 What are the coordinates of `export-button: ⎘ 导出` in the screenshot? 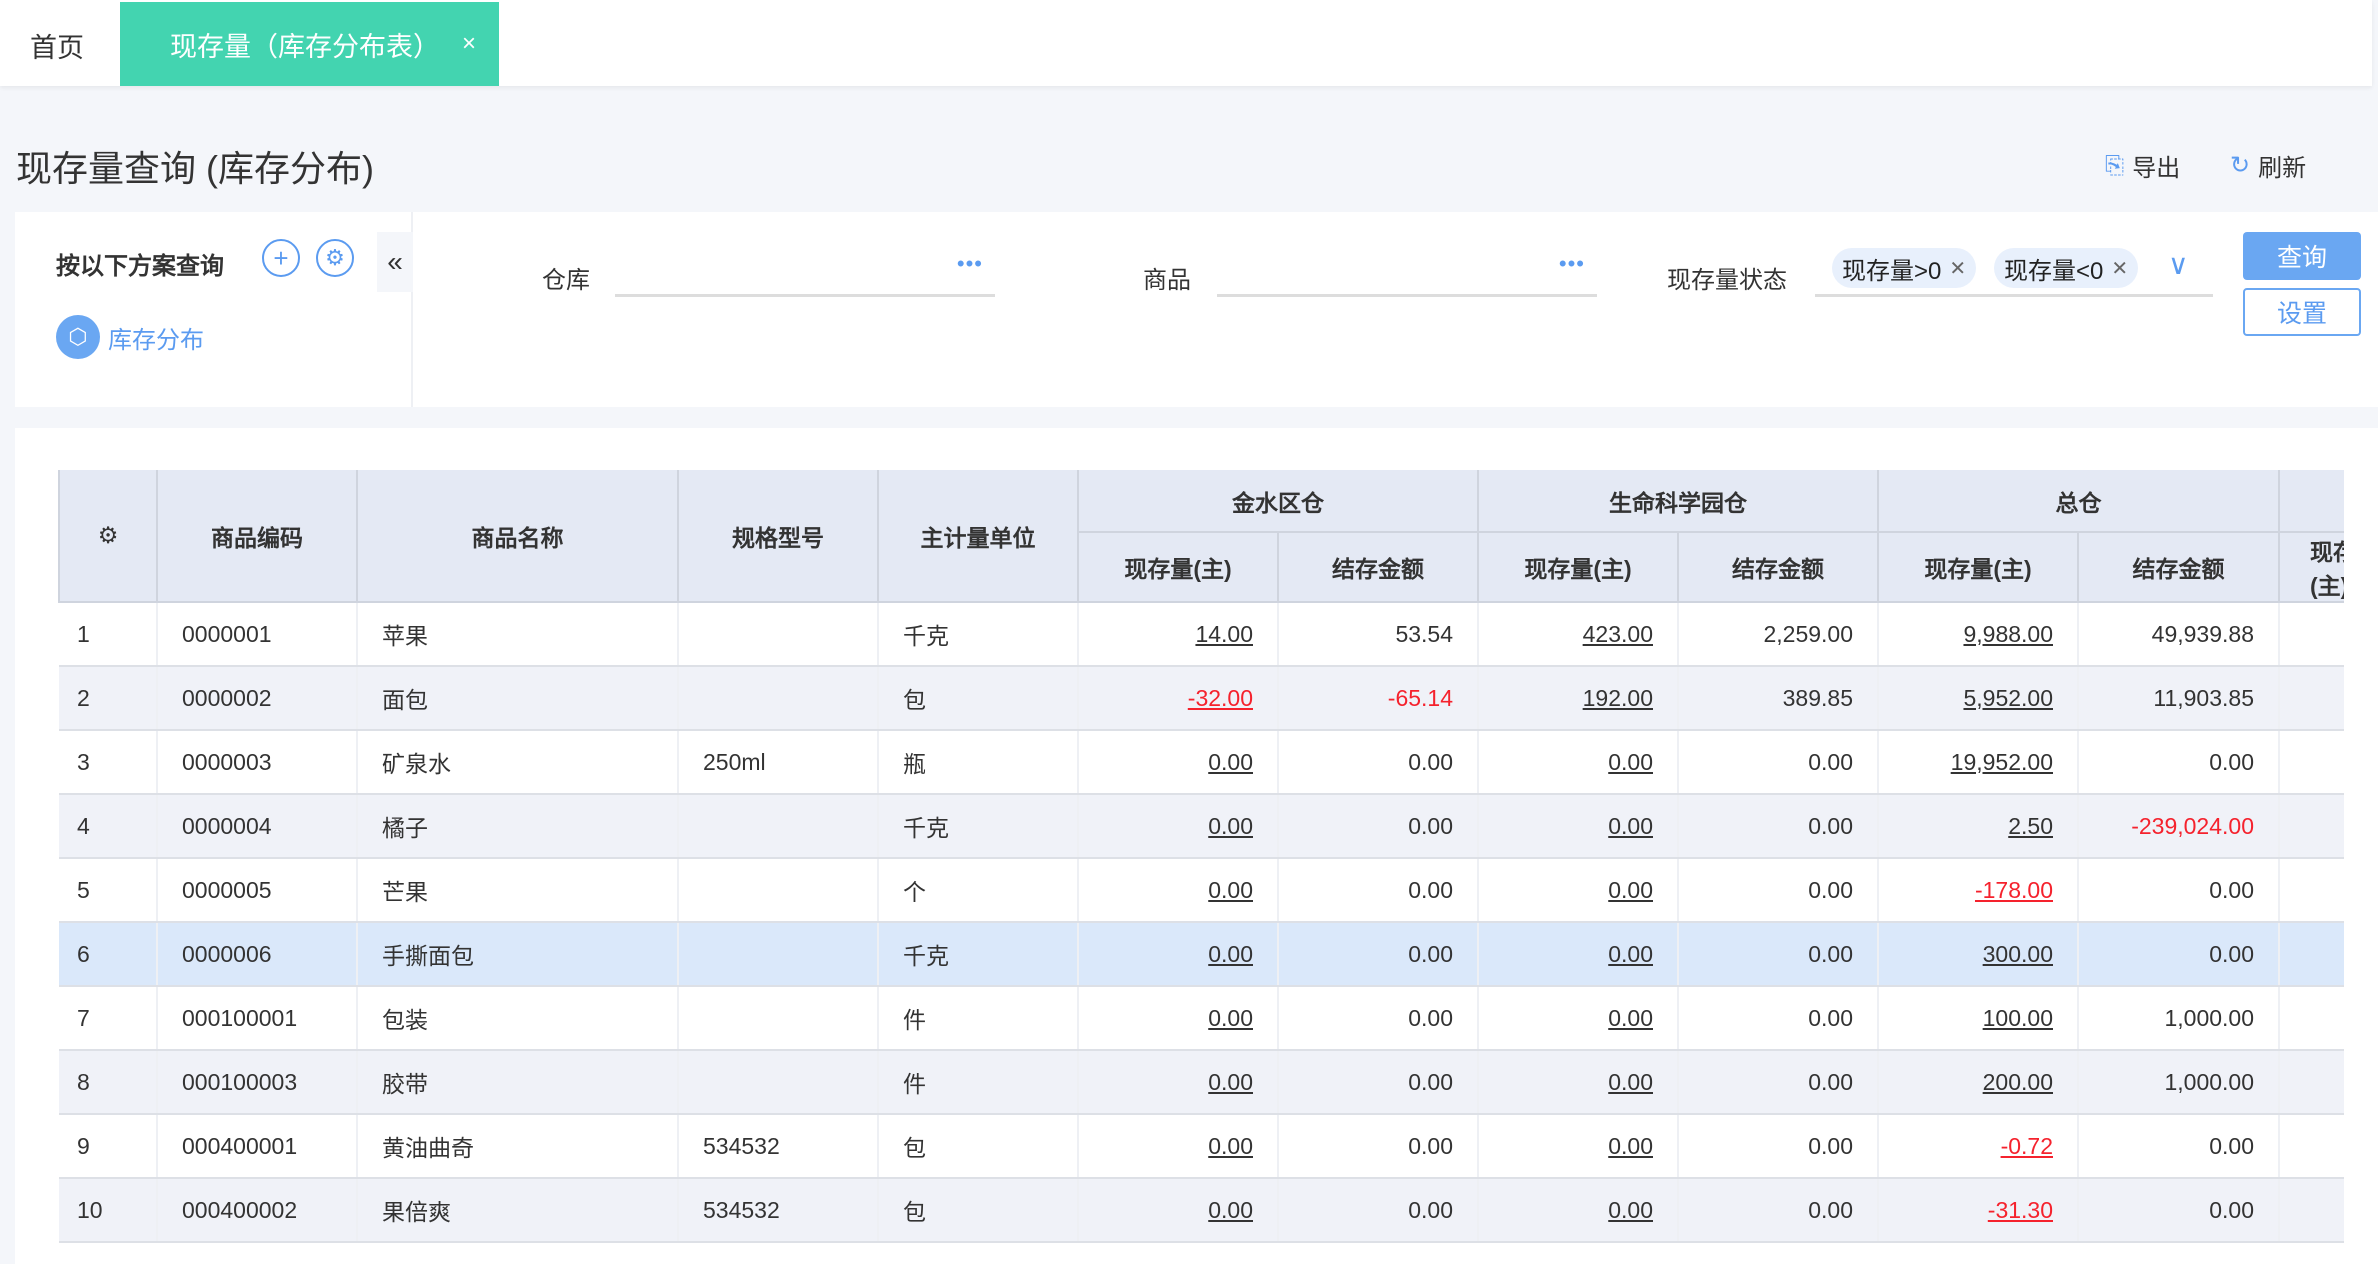 It's located at (2142, 165).